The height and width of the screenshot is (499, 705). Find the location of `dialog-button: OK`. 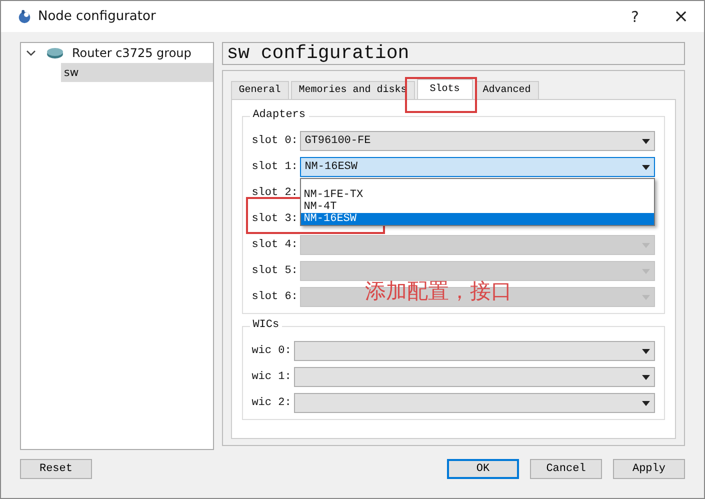

dialog-button: OK is located at coordinates (483, 469).